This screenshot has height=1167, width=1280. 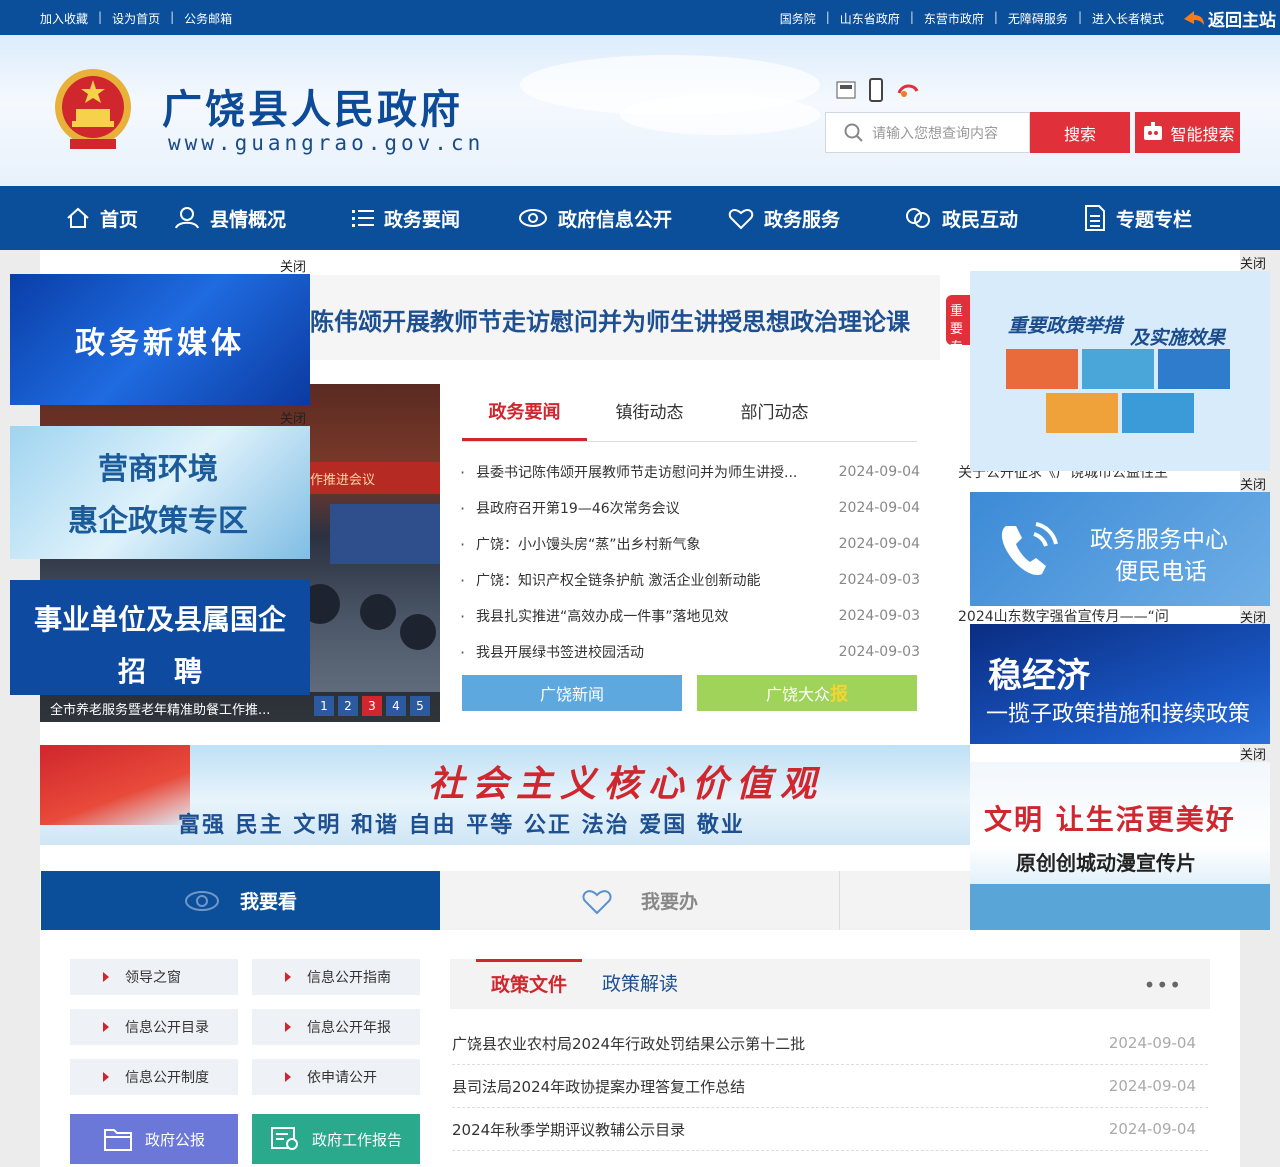 What do you see at coordinates (870, 18) in the screenshot?
I see `shandong-gov-link: 山东省政府` at bounding box center [870, 18].